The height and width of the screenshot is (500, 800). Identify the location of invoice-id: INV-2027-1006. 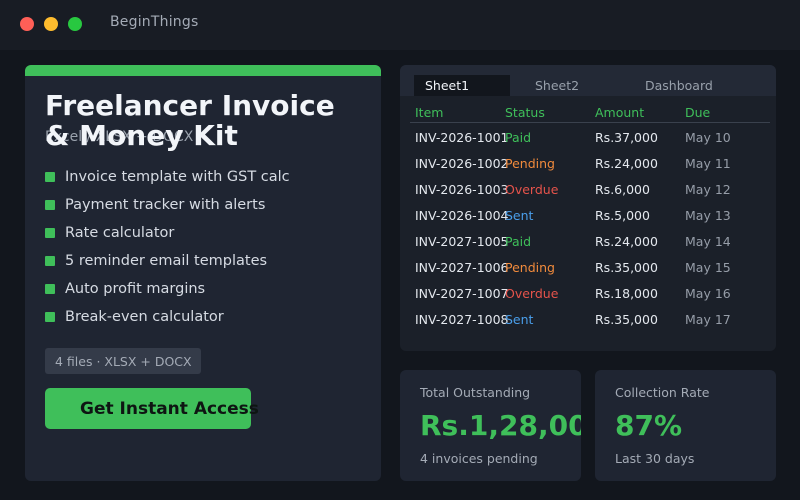
(462, 267).